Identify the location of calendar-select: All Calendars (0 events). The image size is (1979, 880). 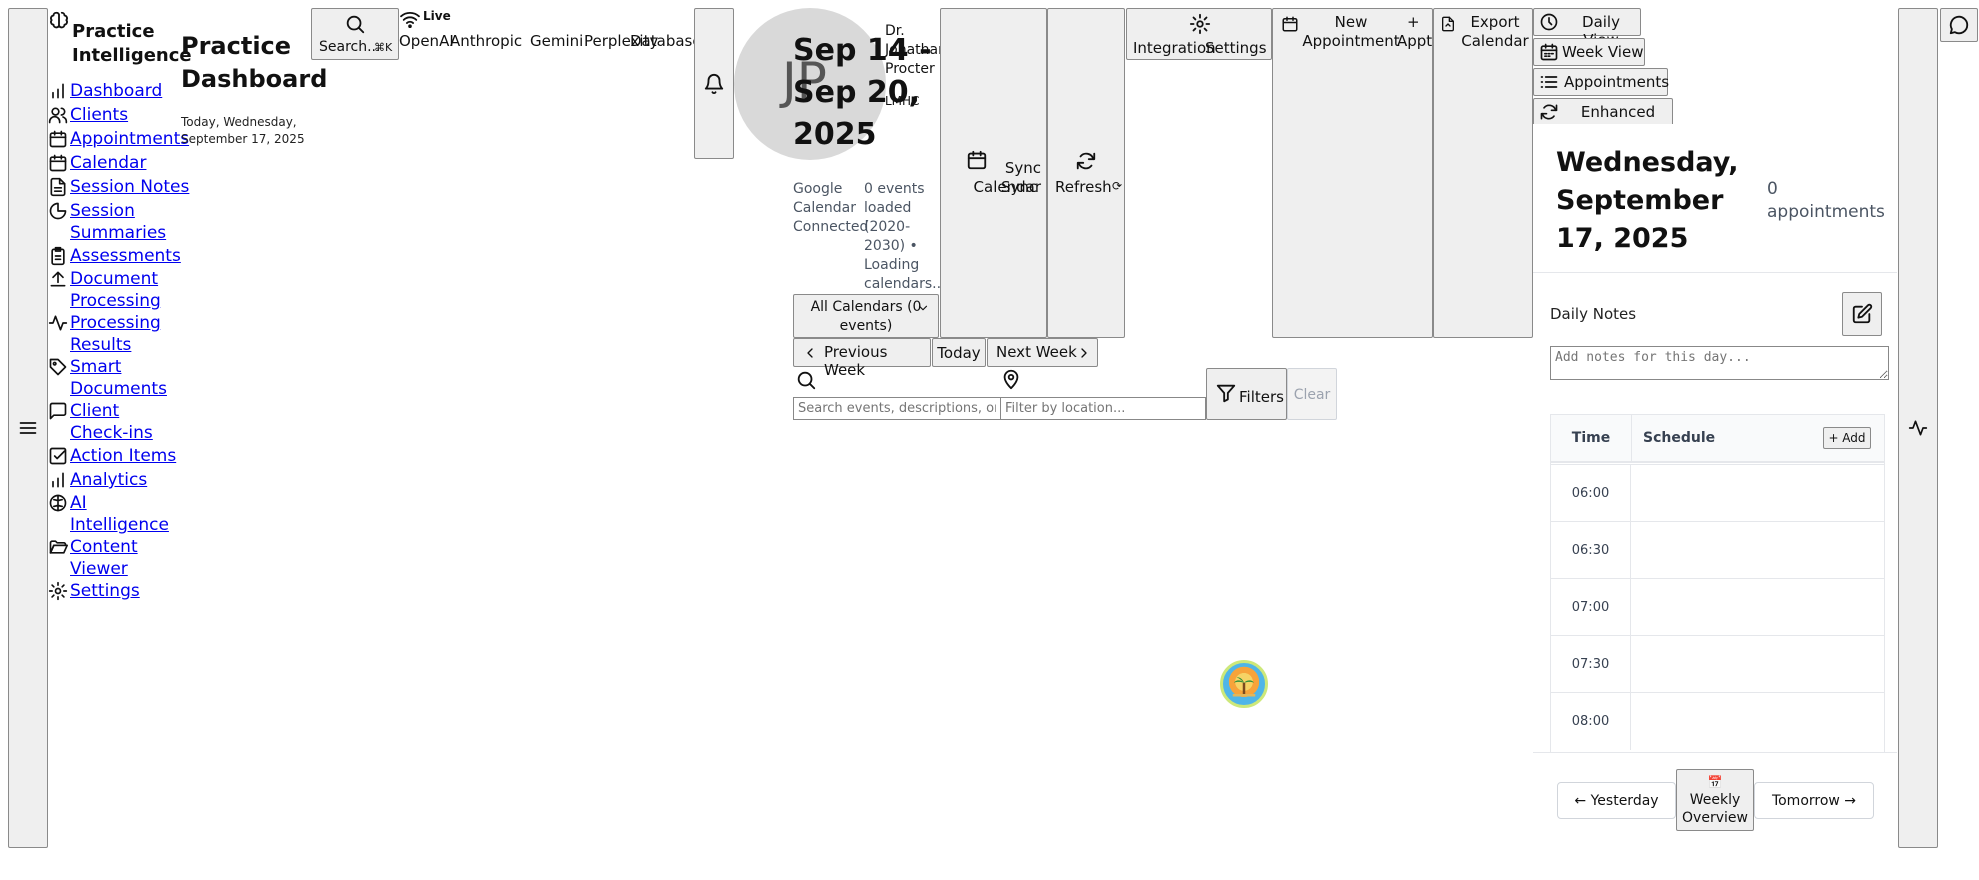
(866, 316).